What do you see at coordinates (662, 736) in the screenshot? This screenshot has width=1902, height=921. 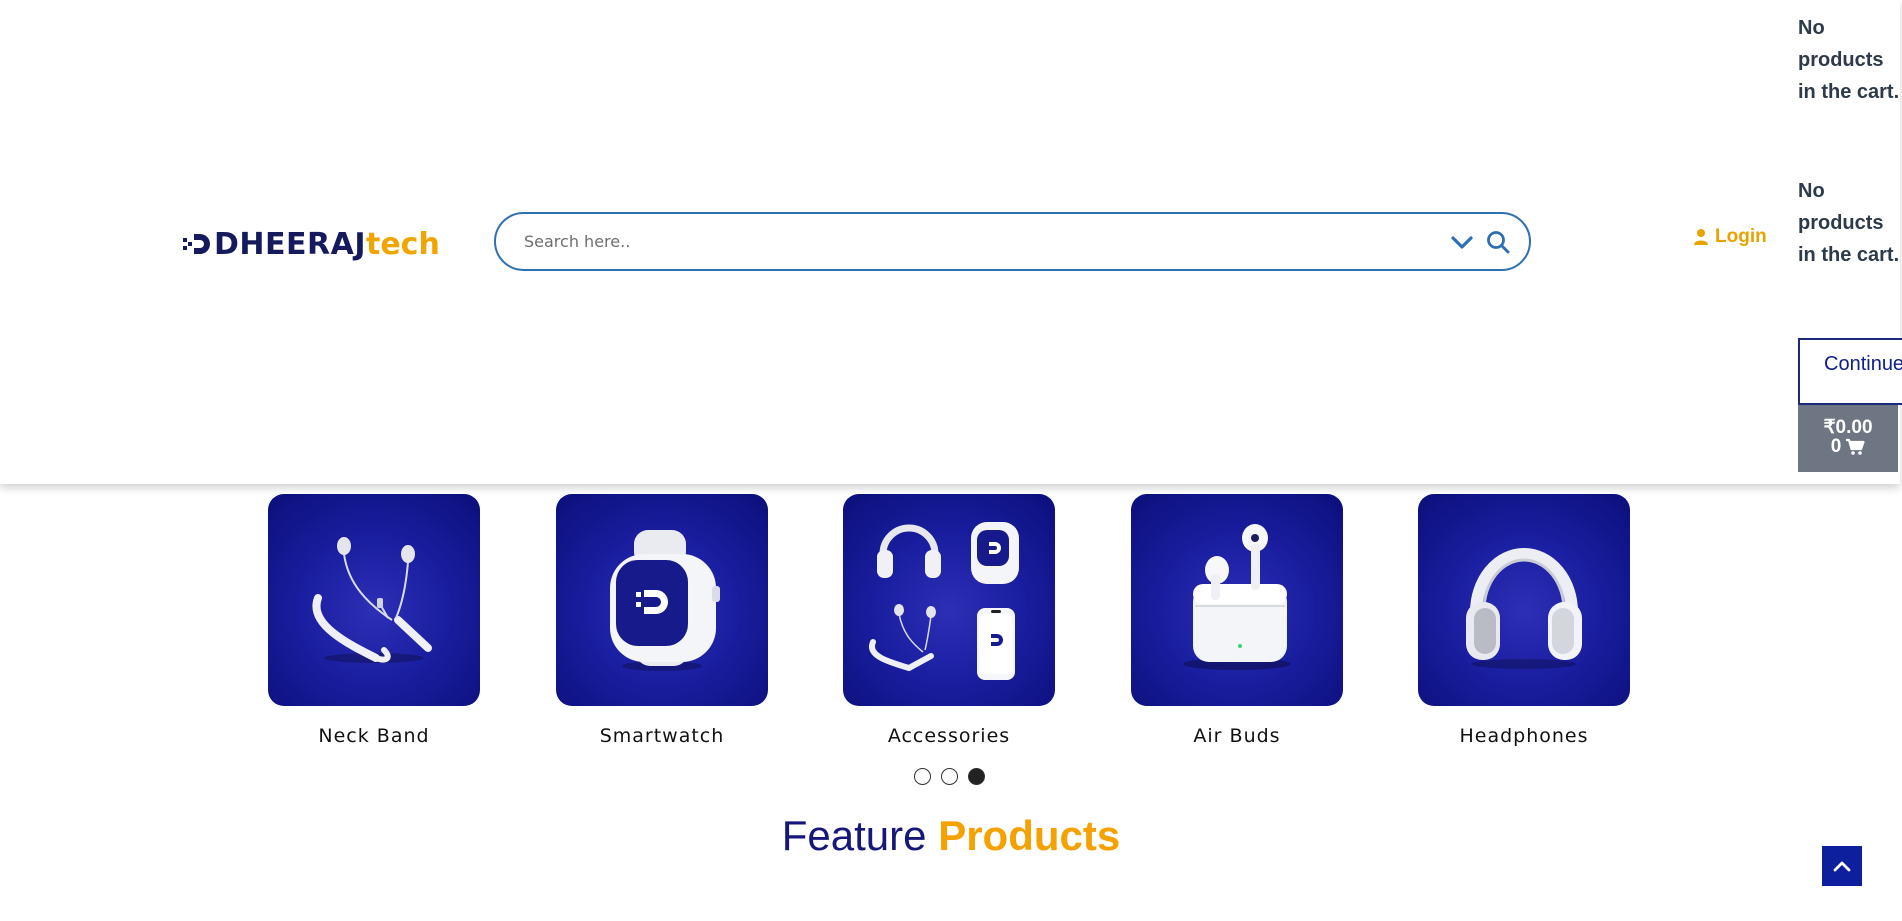 I see `category-label: Smartwatch` at bounding box center [662, 736].